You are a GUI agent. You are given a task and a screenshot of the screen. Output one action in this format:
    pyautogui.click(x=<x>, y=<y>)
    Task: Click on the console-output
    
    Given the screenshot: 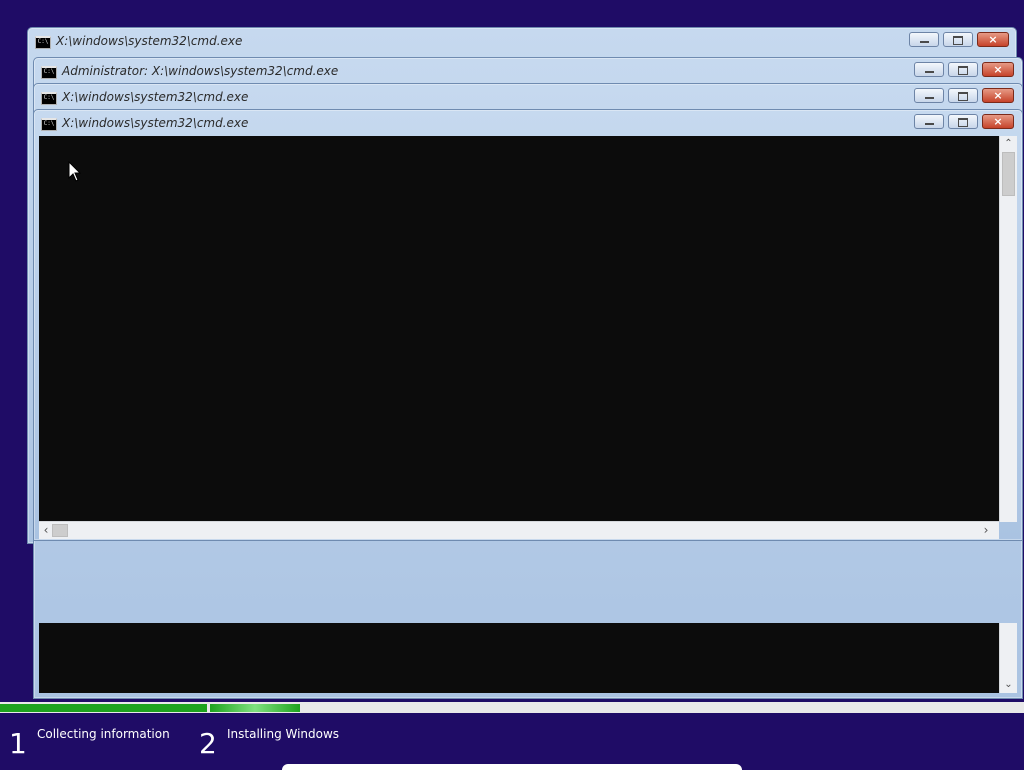 What is the action you would take?
    pyautogui.click(x=519, y=658)
    